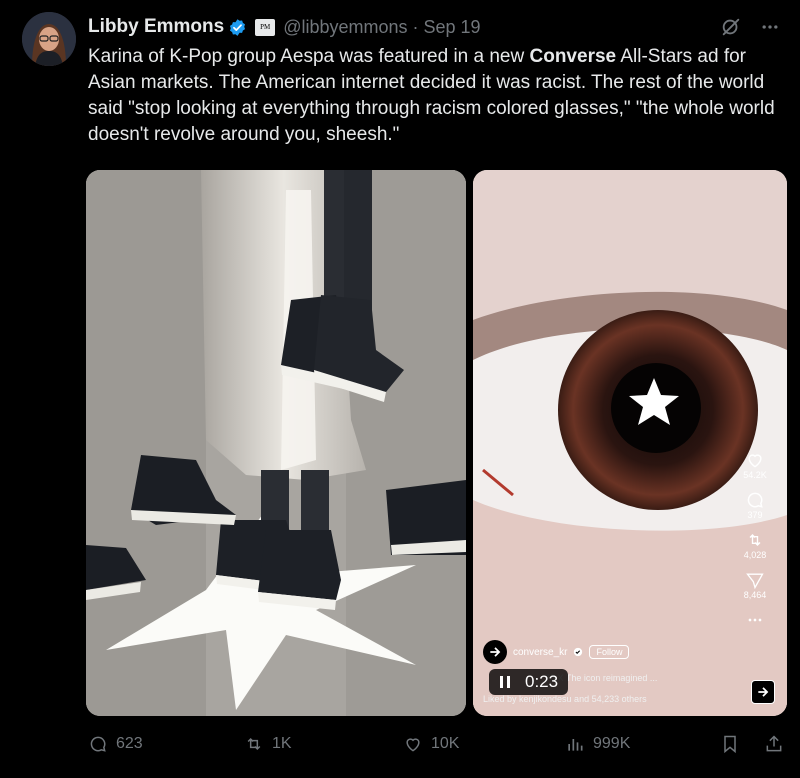 Image resolution: width=800 pixels, height=778 pixels. Describe the element at coordinates (98, 744) in the screenshot. I see `reply-icon` at that location.